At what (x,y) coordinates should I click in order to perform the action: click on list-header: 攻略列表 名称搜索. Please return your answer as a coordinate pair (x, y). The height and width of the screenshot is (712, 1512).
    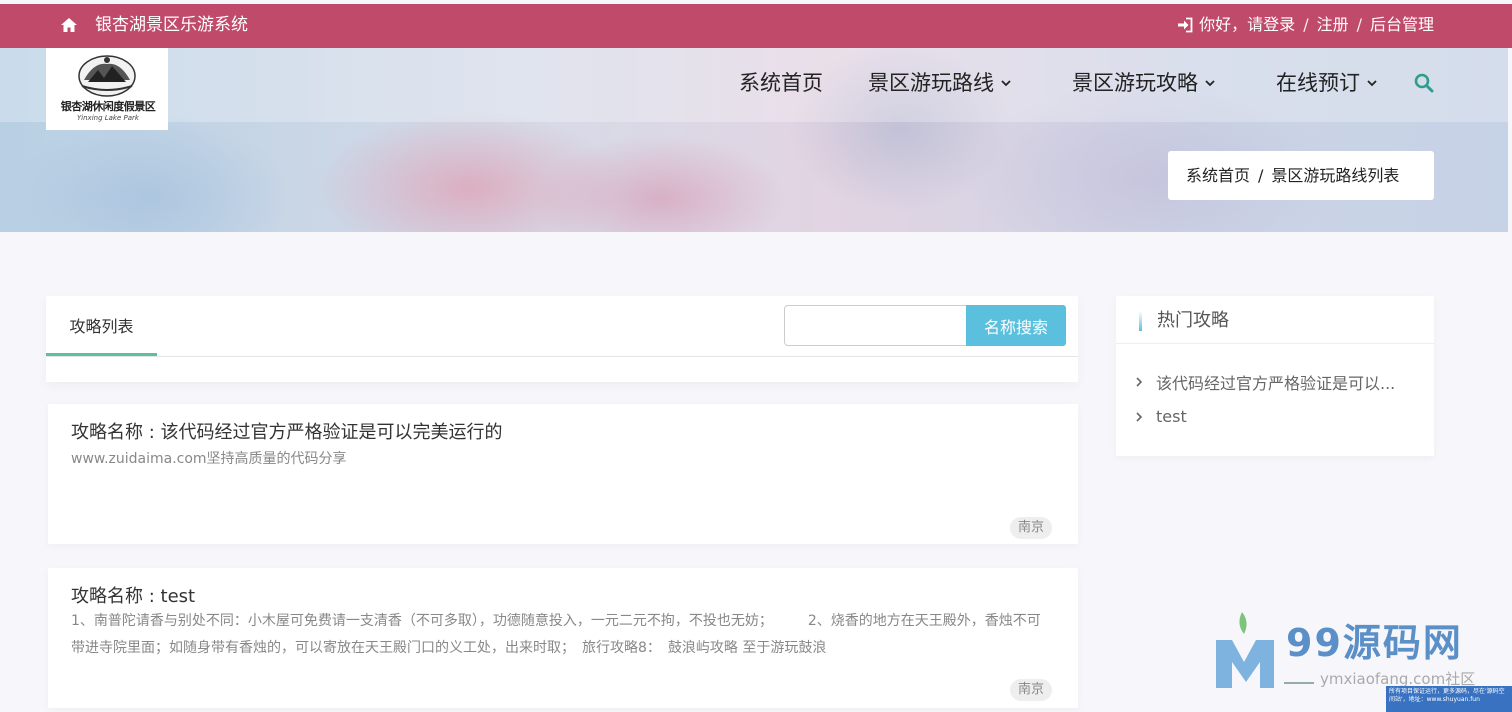
    Looking at the image, I should click on (562, 339).